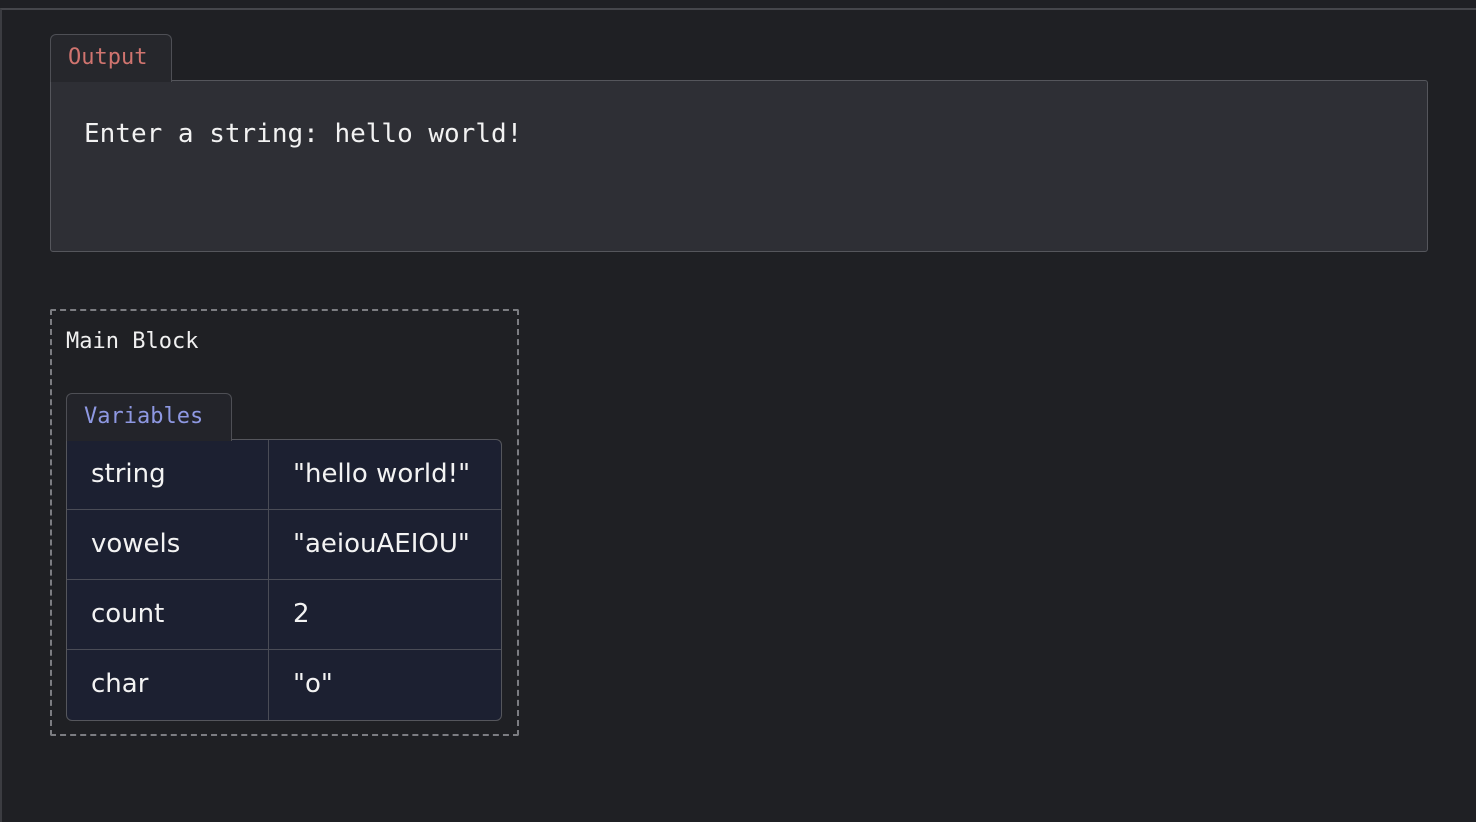 Image resolution: width=1476 pixels, height=822 pixels. I want to click on main-block-title: Main Block, so click(132, 341).